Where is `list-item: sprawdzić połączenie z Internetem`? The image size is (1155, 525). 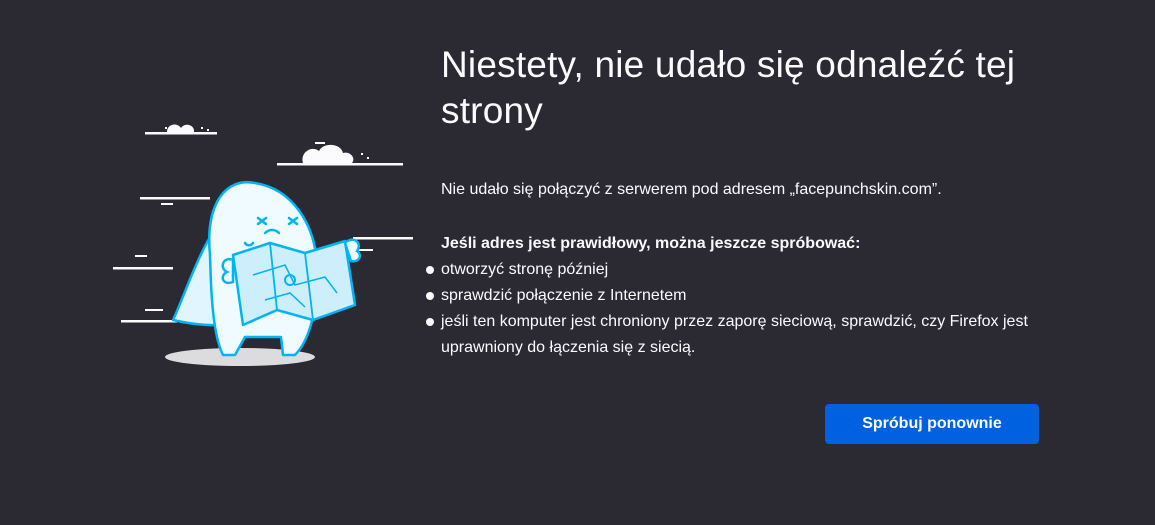 list-item: sprawdzić połączenie z Internetem is located at coordinates (733, 296).